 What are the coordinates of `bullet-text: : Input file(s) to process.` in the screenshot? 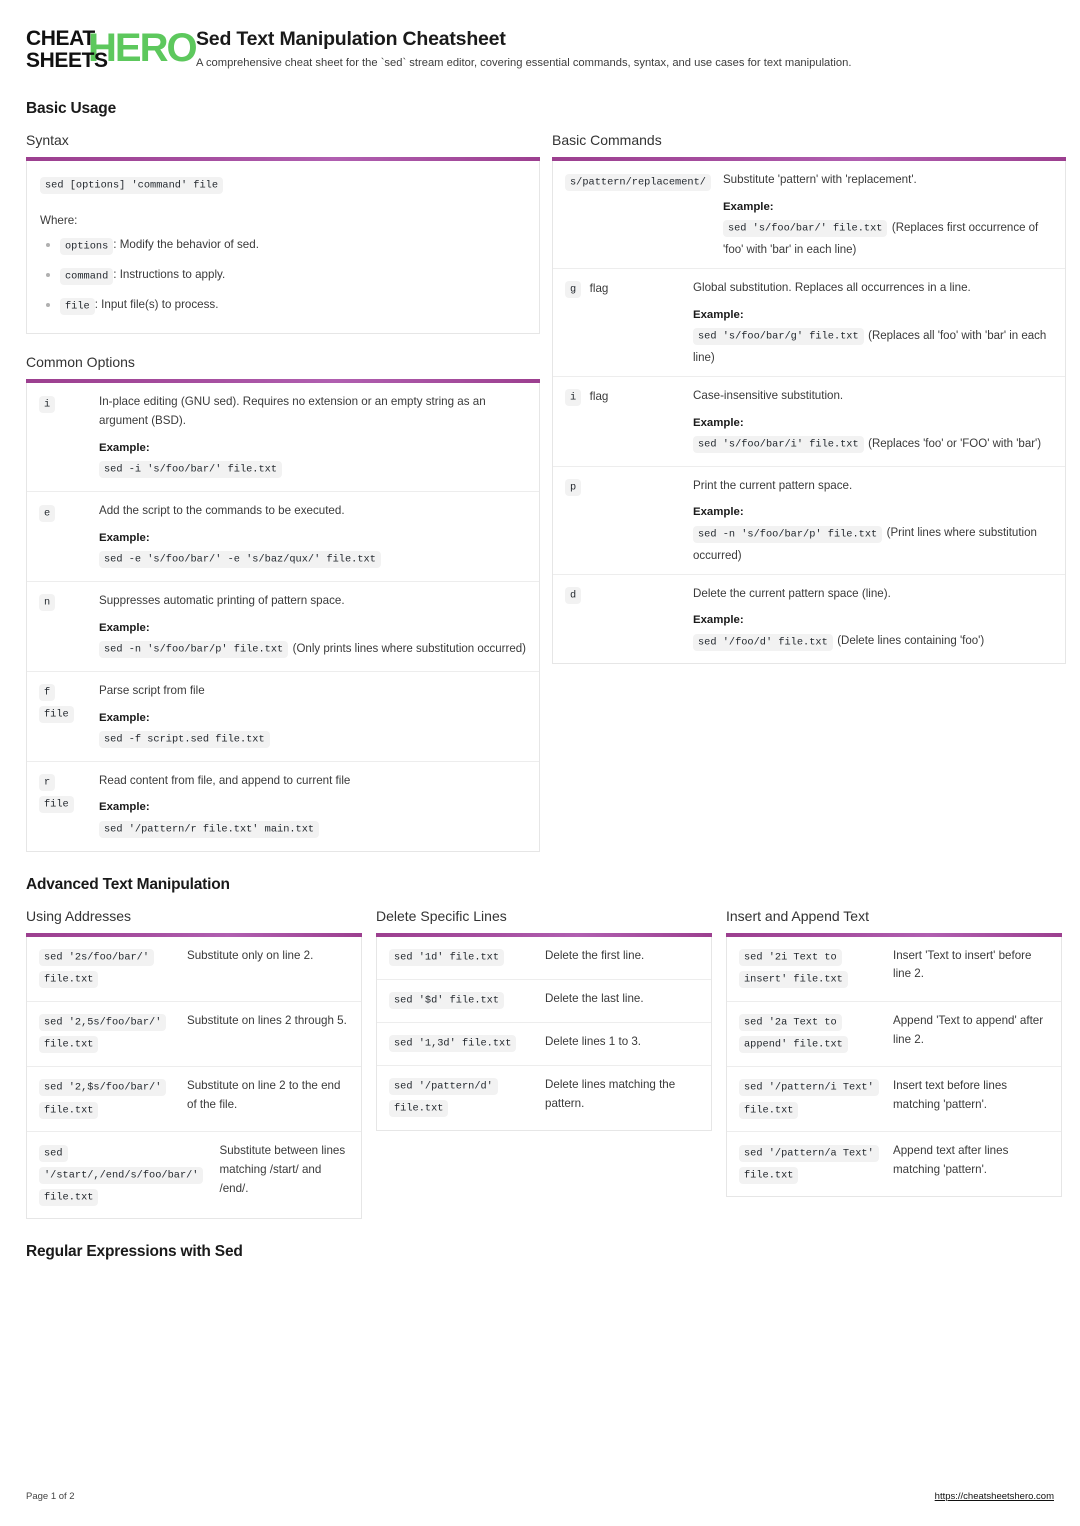 It's located at (156, 305).